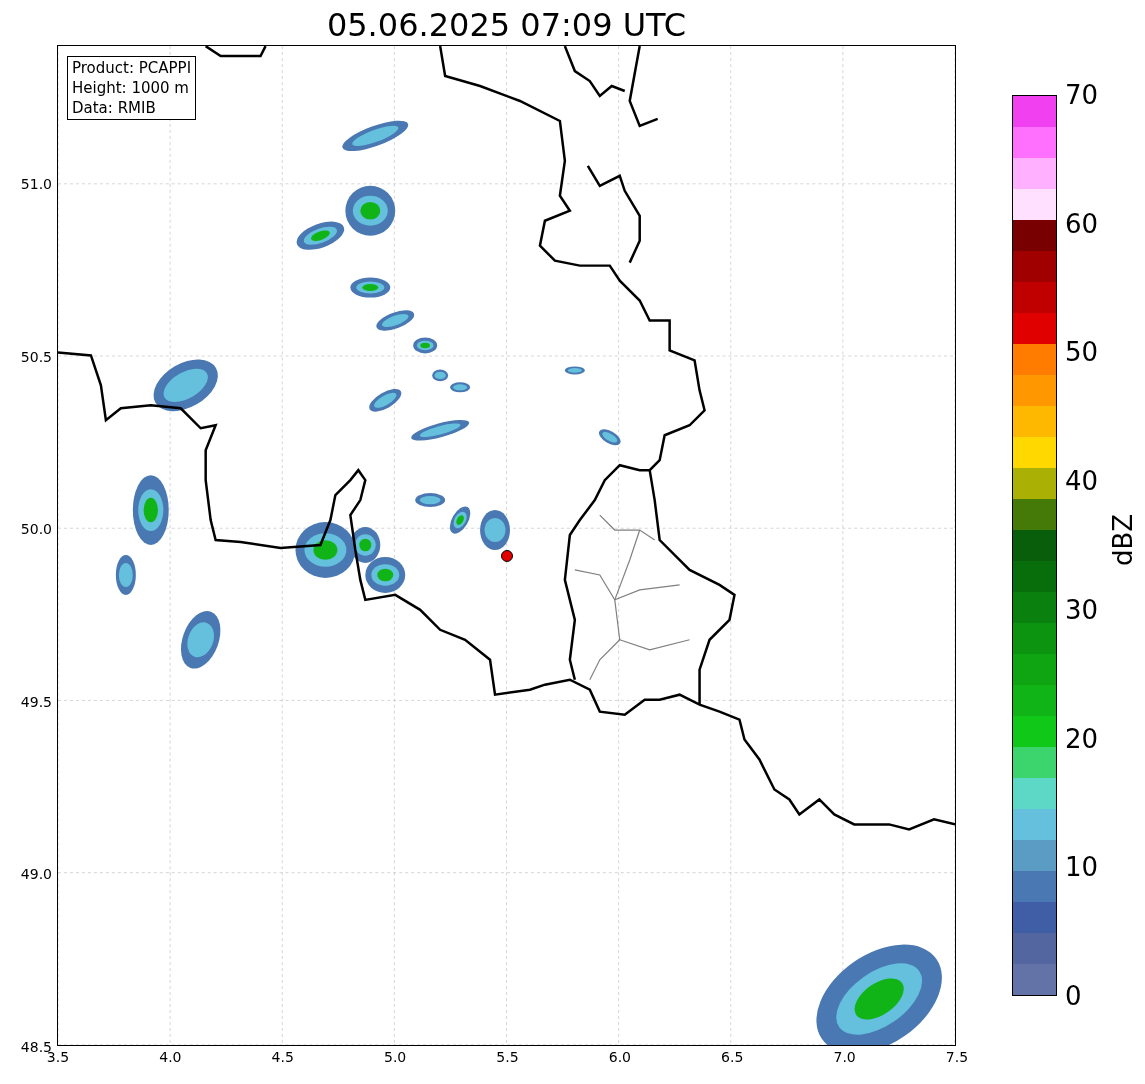 The width and height of the screenshot is (1145, 1084). I want to click on colorbar-tick-label: 50, so click(1082, 352).